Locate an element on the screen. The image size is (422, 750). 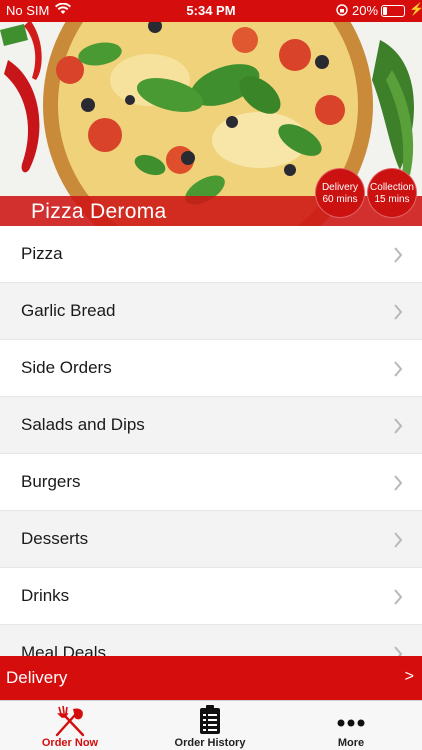
more-dots-icon is located at coordinates (351, 723).